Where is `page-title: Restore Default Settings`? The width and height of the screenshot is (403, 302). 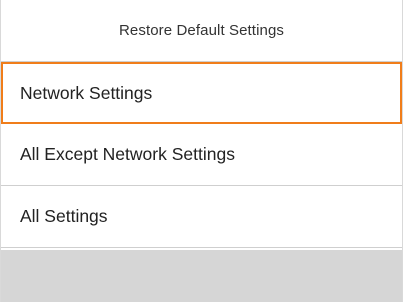 page-title: Restore Default Settings is located at coordinates (201, 30).